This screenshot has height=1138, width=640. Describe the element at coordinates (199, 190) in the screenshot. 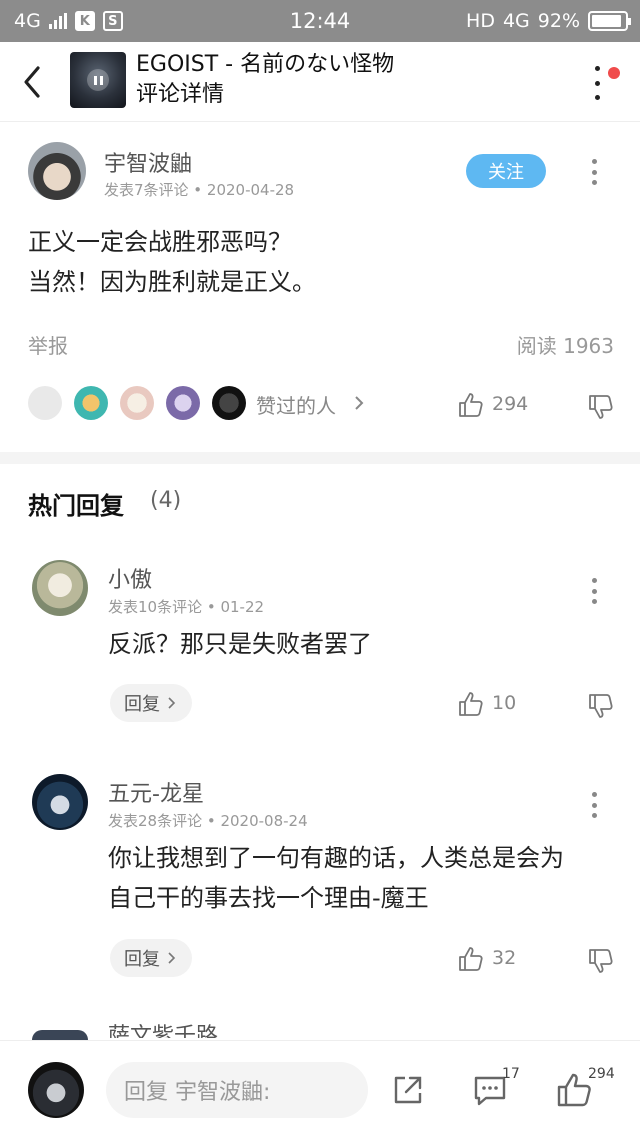

I see `author-meta: 发表7条评论 • 2020-04-28` at that location.